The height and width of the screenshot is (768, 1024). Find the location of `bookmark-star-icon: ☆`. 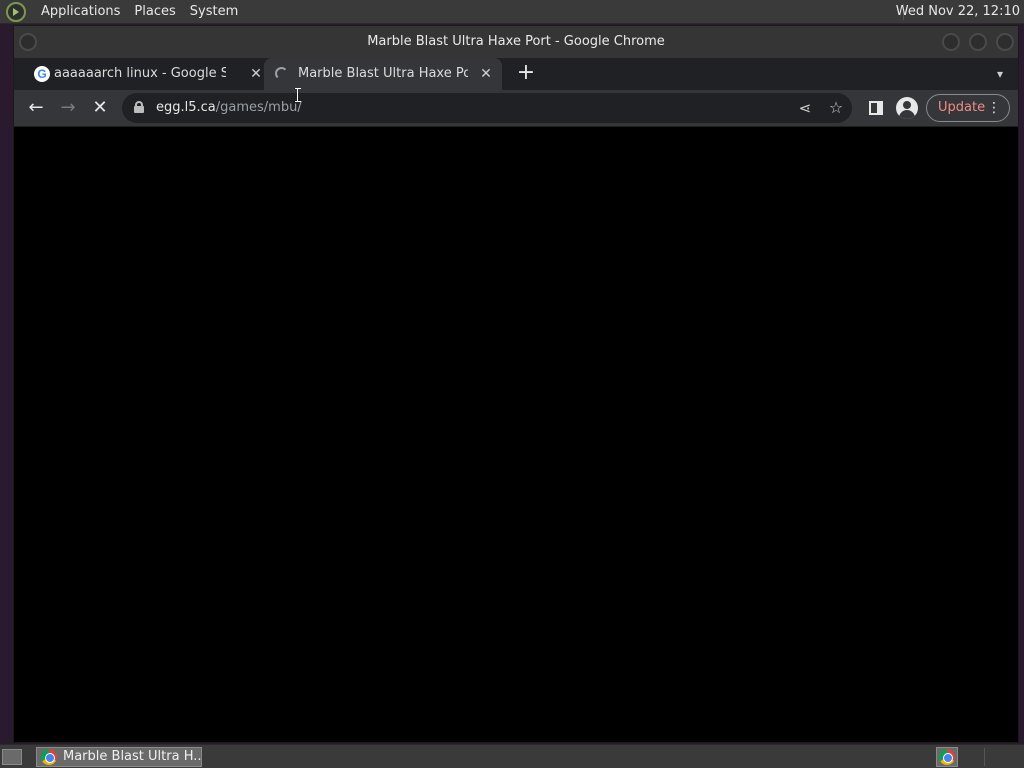

bookmark-star-icon: ☆ is located at coordinates (836, 108).